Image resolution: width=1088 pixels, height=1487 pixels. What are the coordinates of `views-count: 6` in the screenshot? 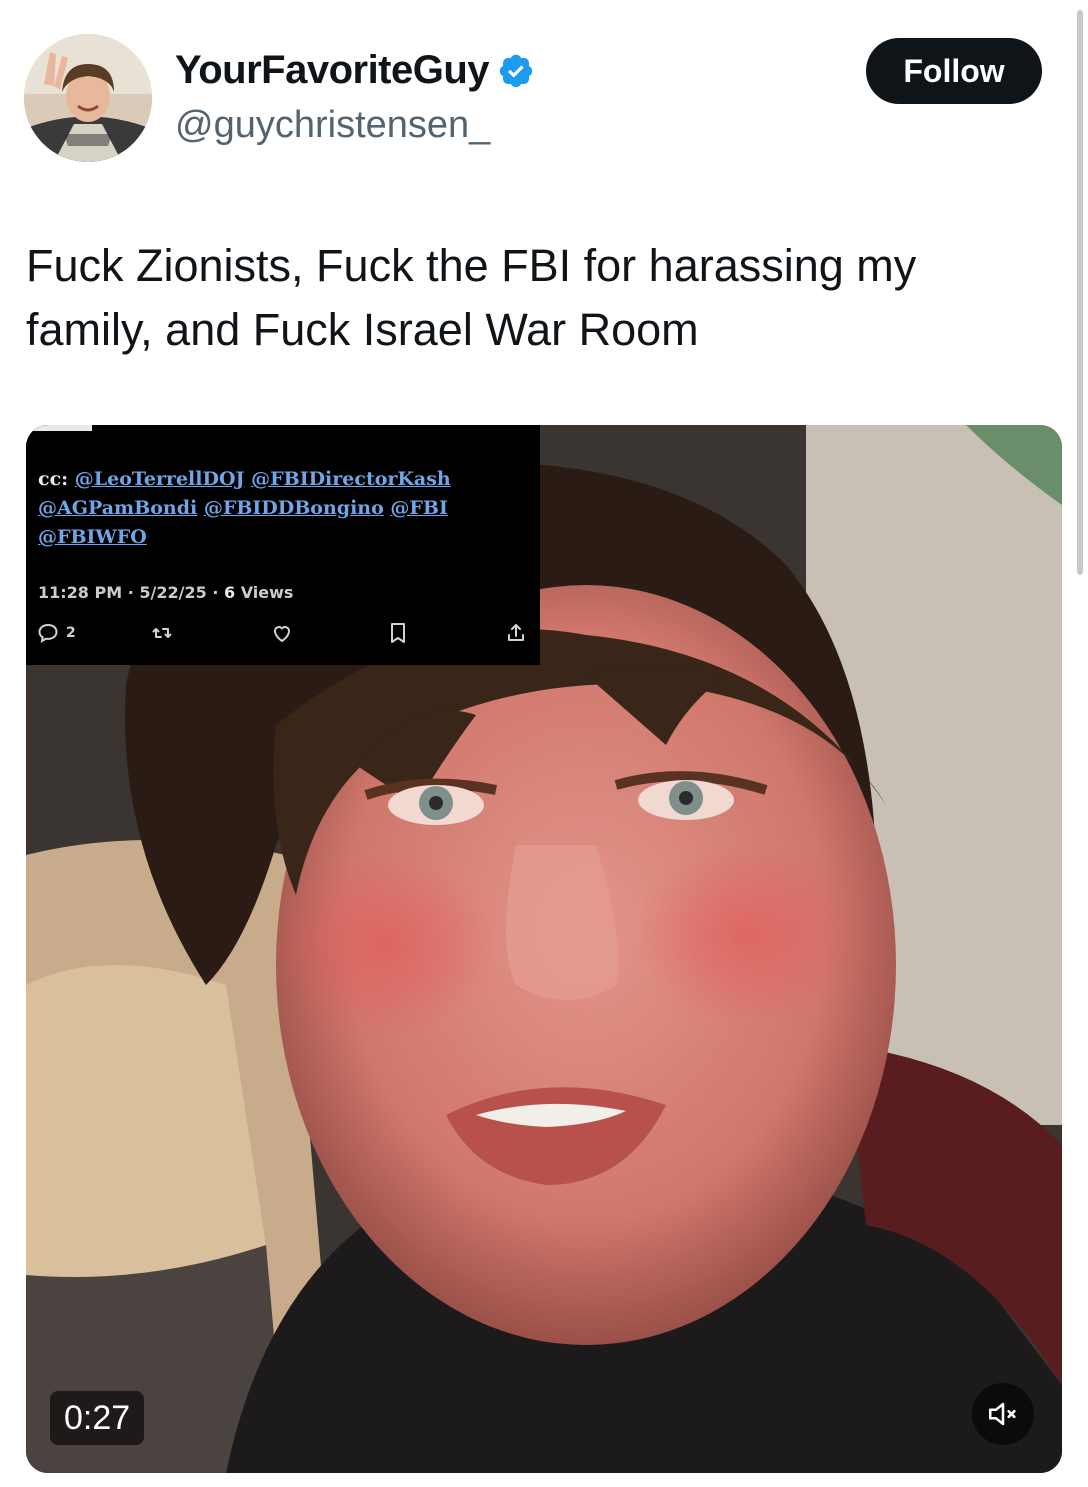 It's located at (229, 592).